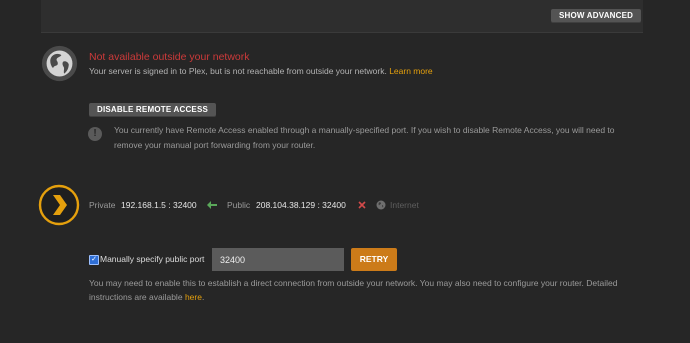  Describe the element at coordinates (404, 205) in the screenshot. I see `internet-label: Internet` at that location.